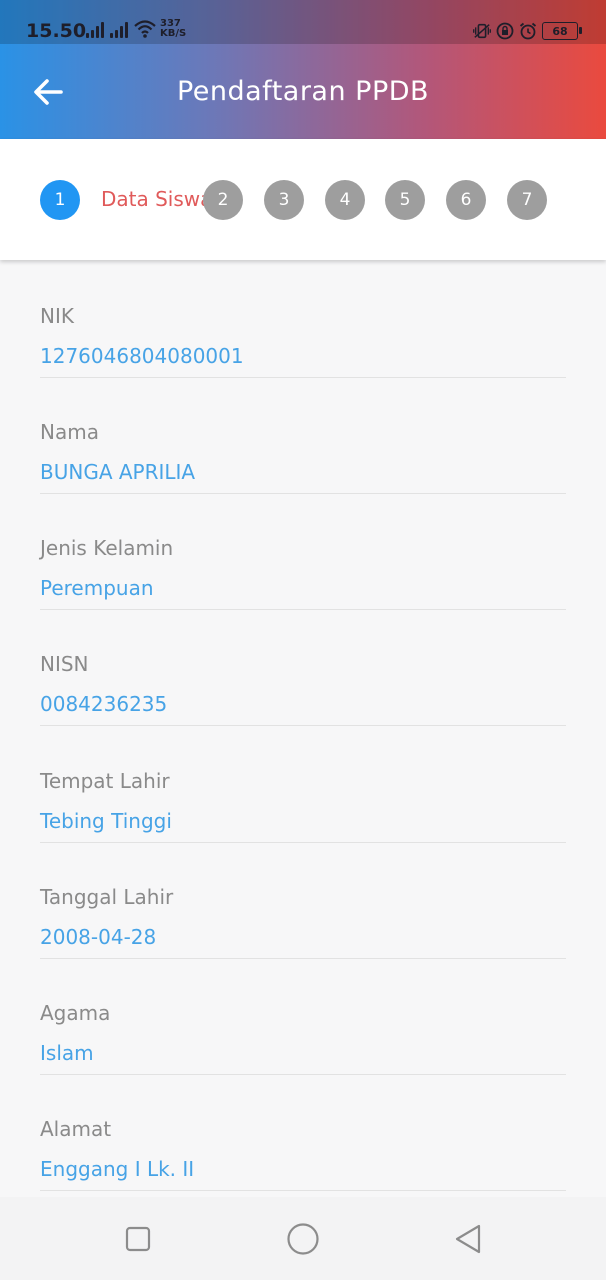  I want to click on step-3: 3, so click(284, 200).